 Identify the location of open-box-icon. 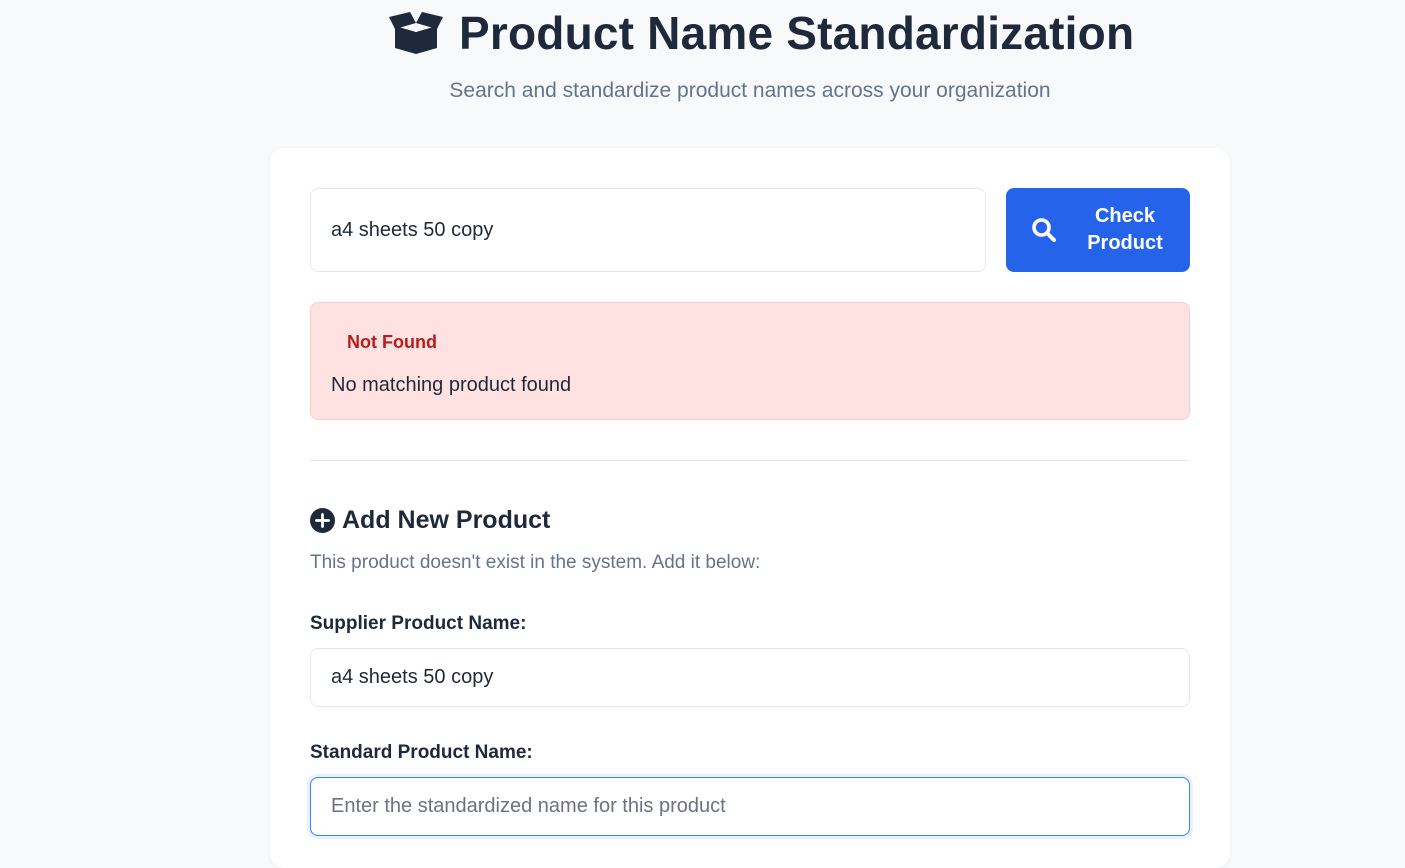
(416, 33).